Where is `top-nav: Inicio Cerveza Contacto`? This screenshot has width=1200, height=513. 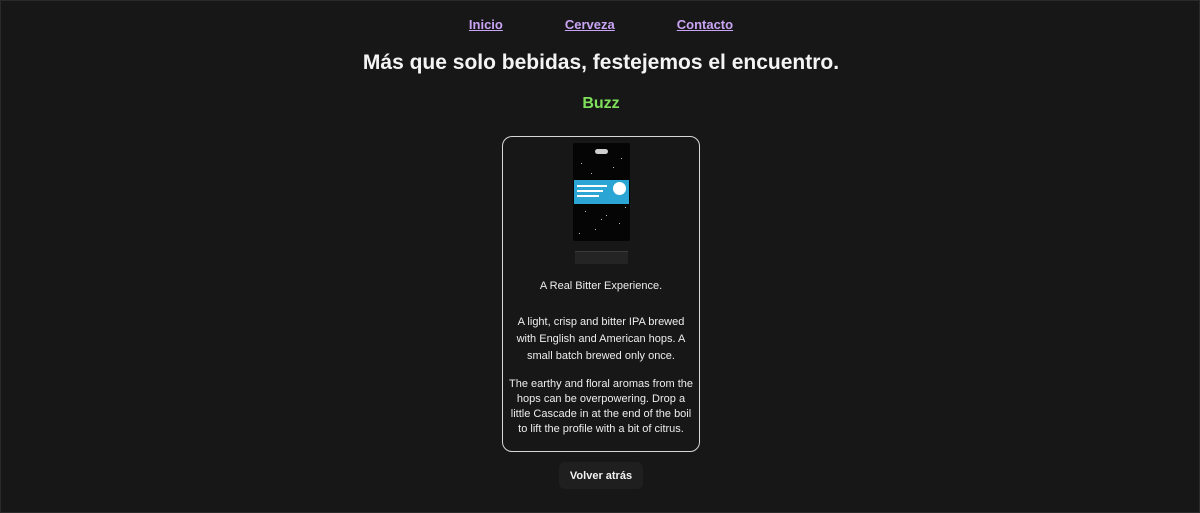
top-nav: Inicio Cerveza Contacto is located at coordinates (600, 24).